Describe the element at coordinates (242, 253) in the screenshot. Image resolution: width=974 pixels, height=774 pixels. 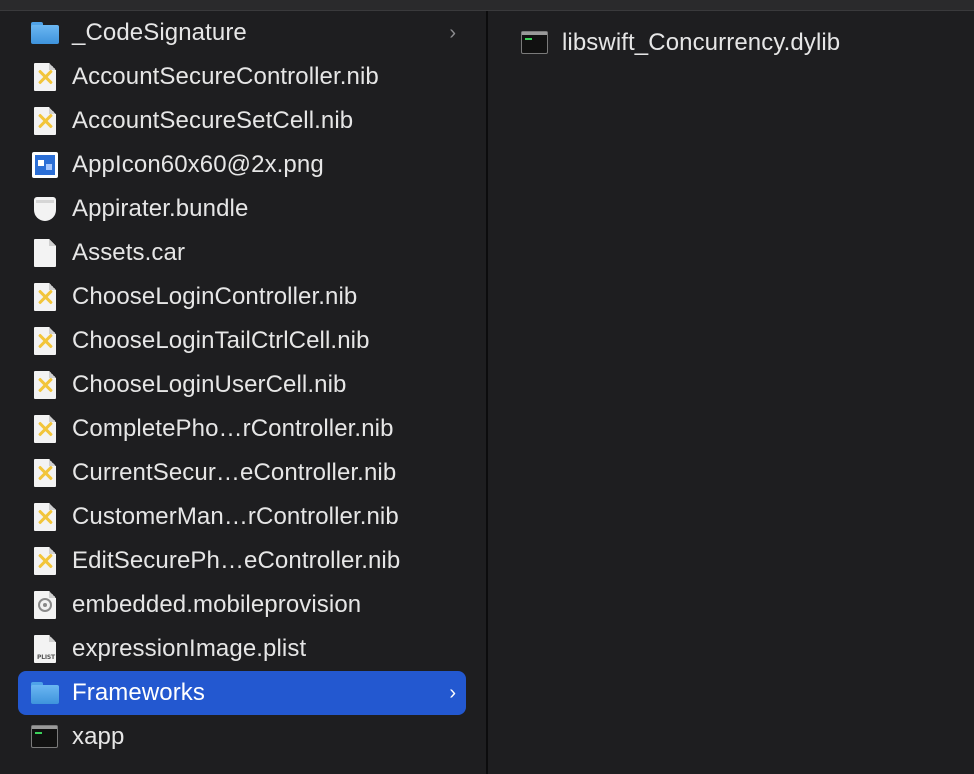
I see `list-item: Assets.car` at that location.